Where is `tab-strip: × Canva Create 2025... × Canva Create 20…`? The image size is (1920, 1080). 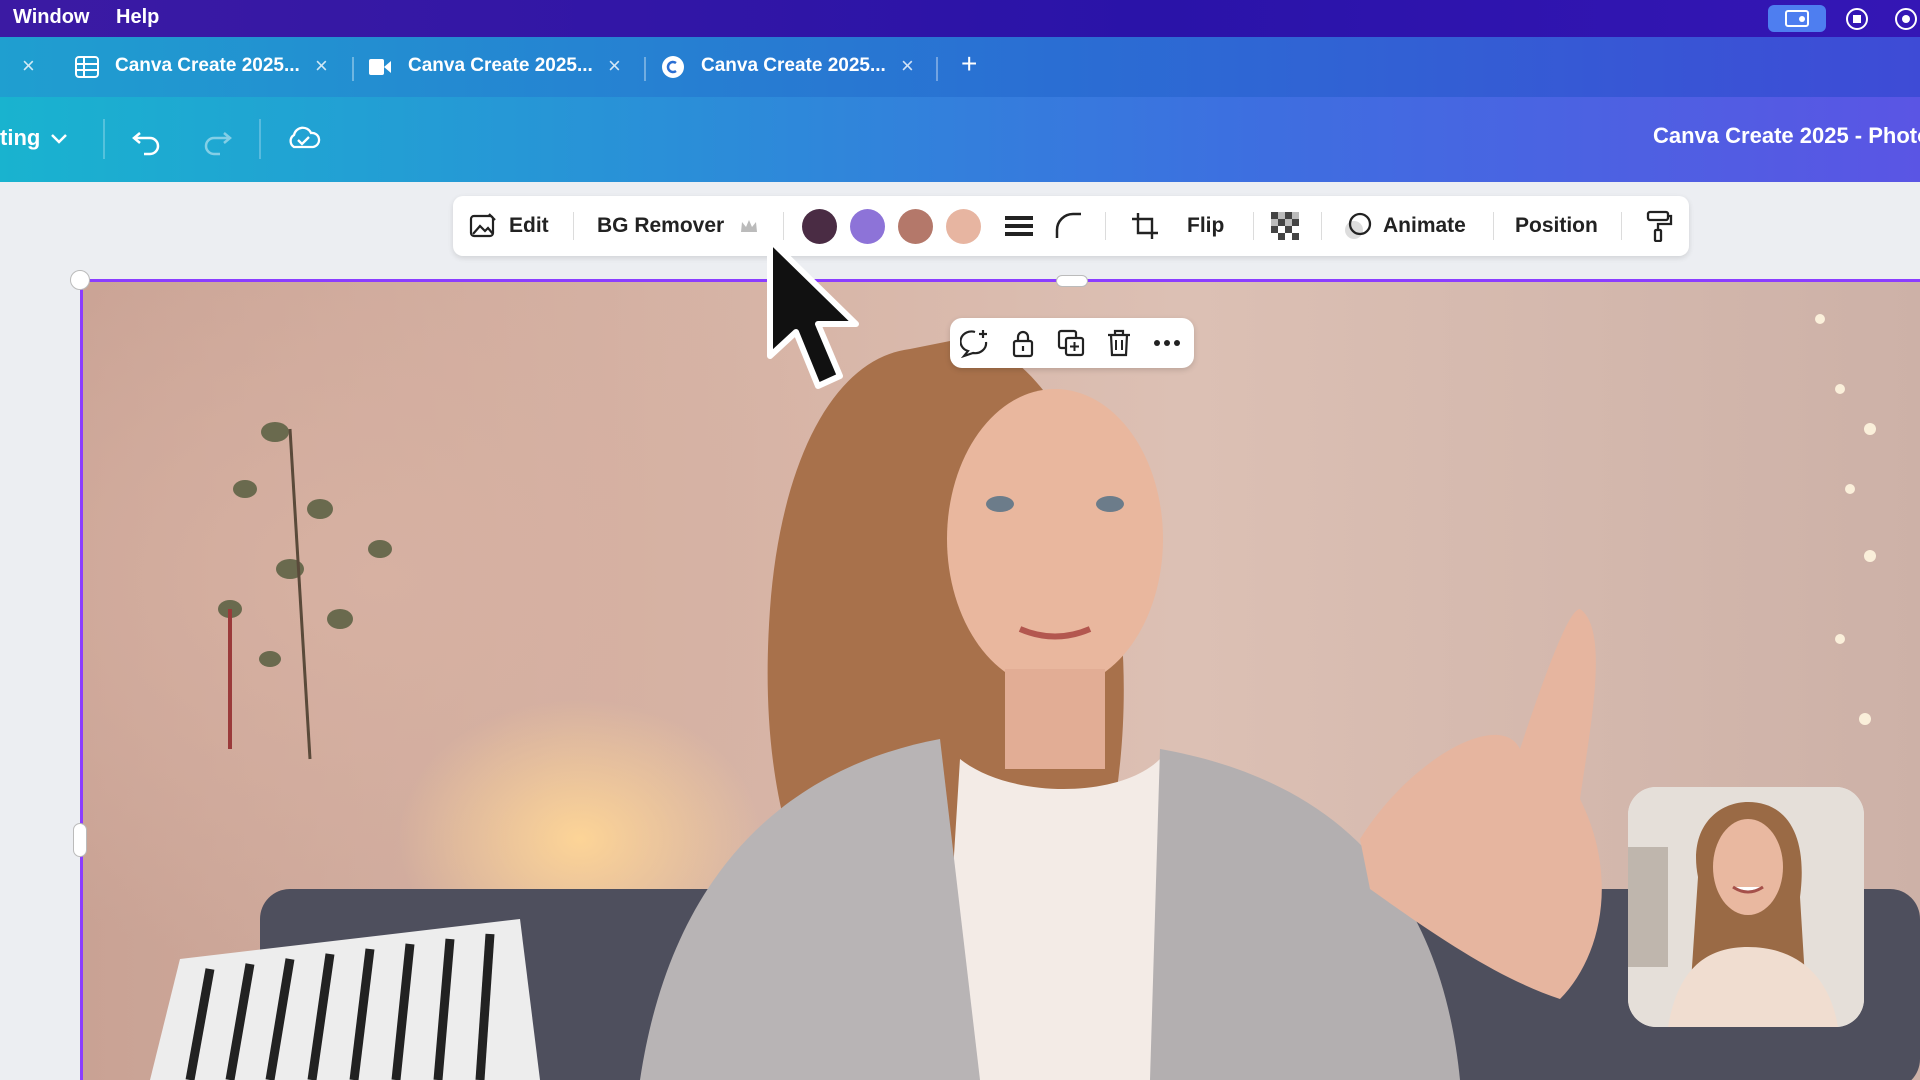 tab-strip: × Canva Create 2025... × Canva Create 20… is located at coordinates (960, 67).